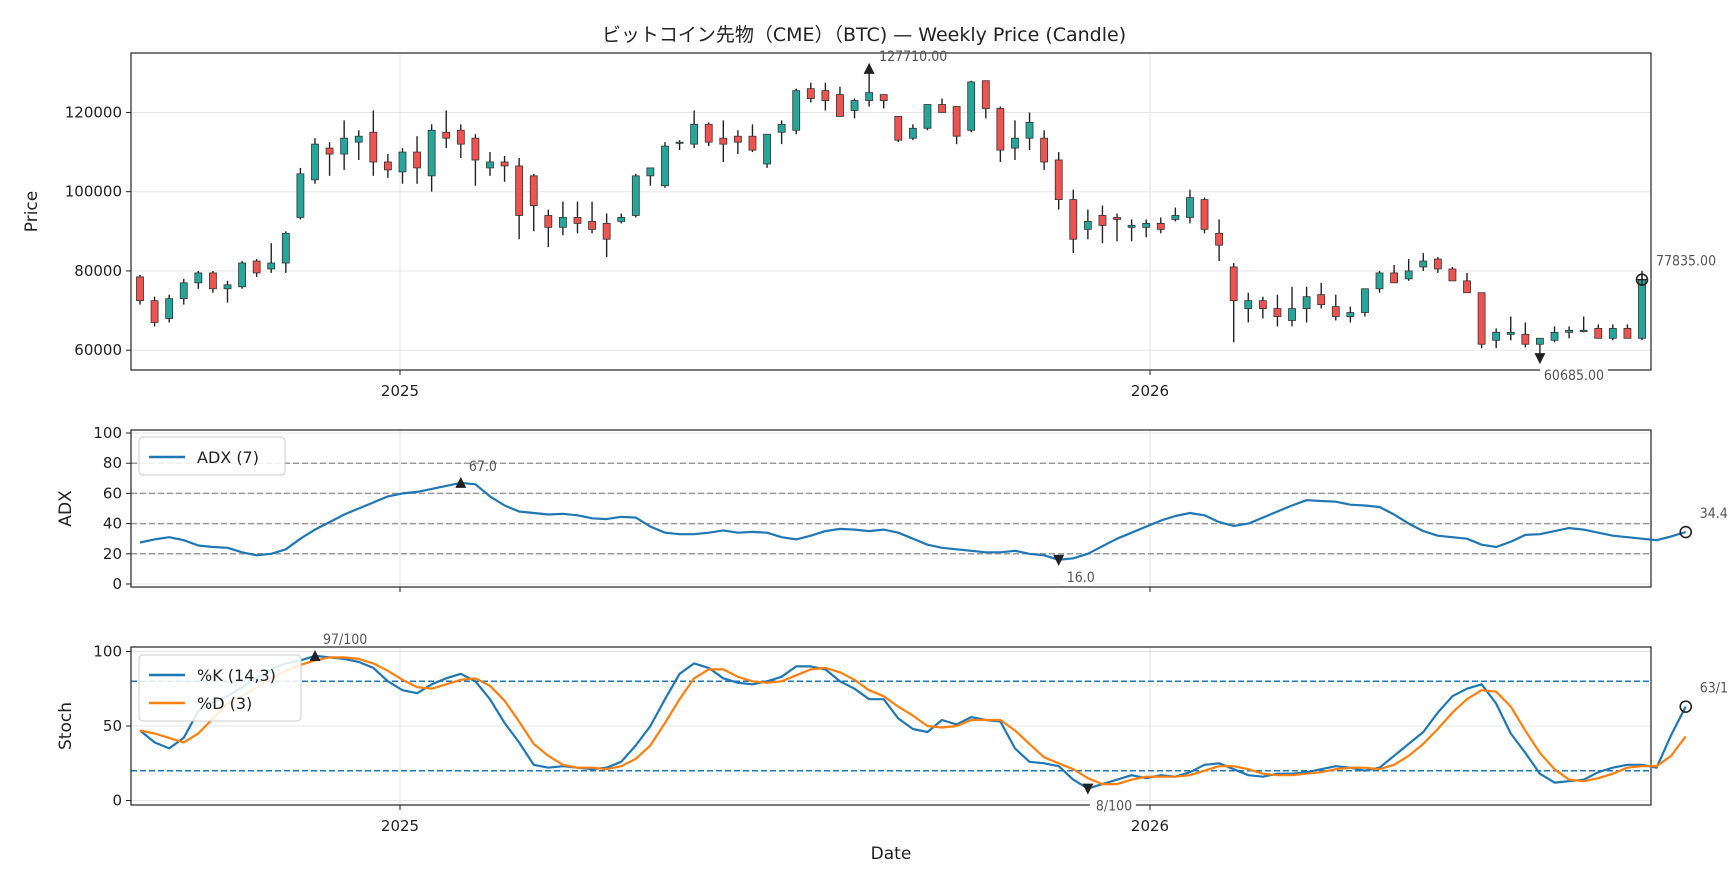 This screenshot has height=878, width=1728. Describe the element at coordinates (224, 703) in the screenshot. I see `legend-label: %D (3)` at that location.